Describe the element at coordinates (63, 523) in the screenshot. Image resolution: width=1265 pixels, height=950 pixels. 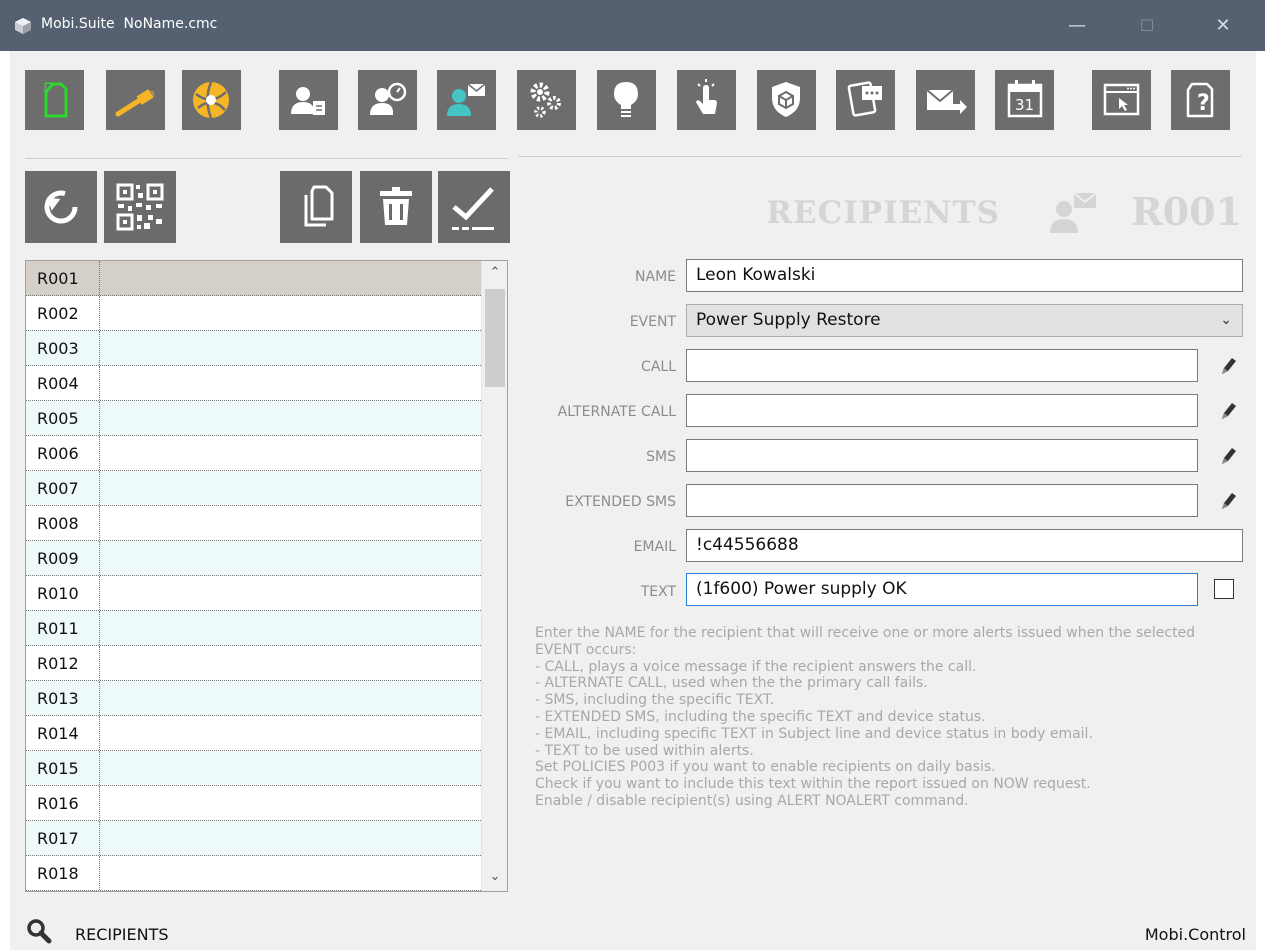
I see `list-item-code: R008` at that location.